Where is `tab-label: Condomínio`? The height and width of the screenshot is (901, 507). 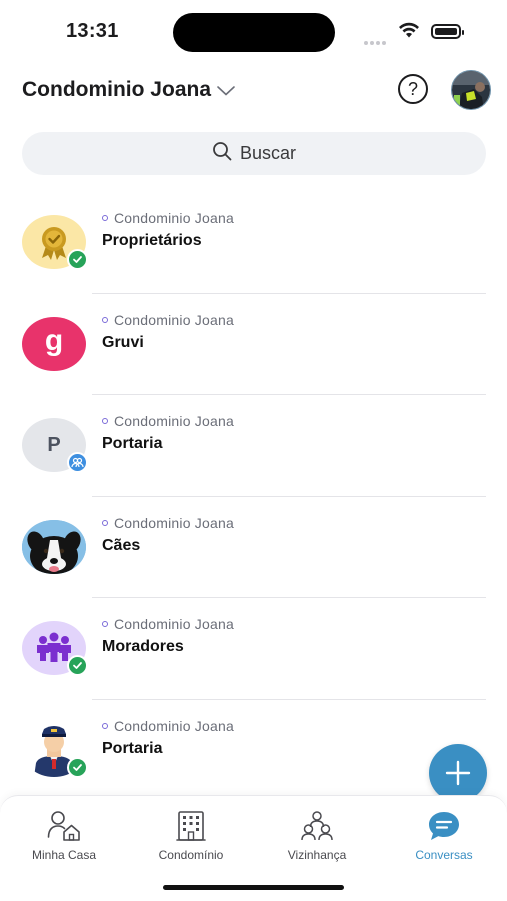
tab-label: Condomínio is located at coordinates (191, 855).